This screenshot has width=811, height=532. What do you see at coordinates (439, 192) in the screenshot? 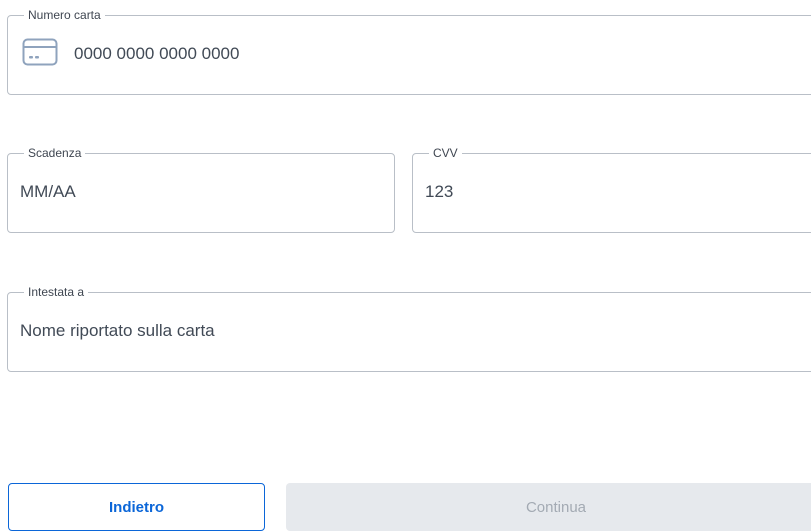
I see `cvv-input: 123` at bounding box center [439, 192].